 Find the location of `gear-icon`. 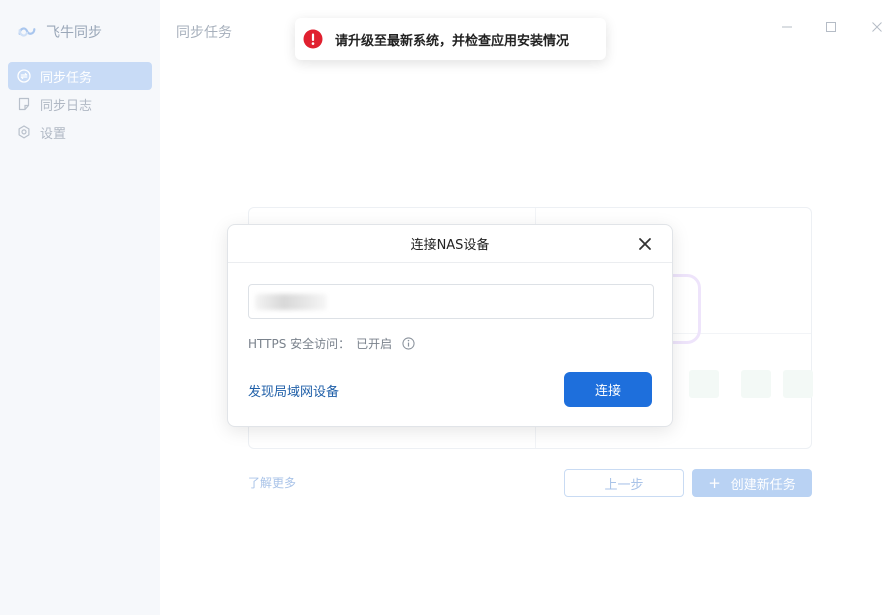

gear-icon is located at coordinates (24, 132).